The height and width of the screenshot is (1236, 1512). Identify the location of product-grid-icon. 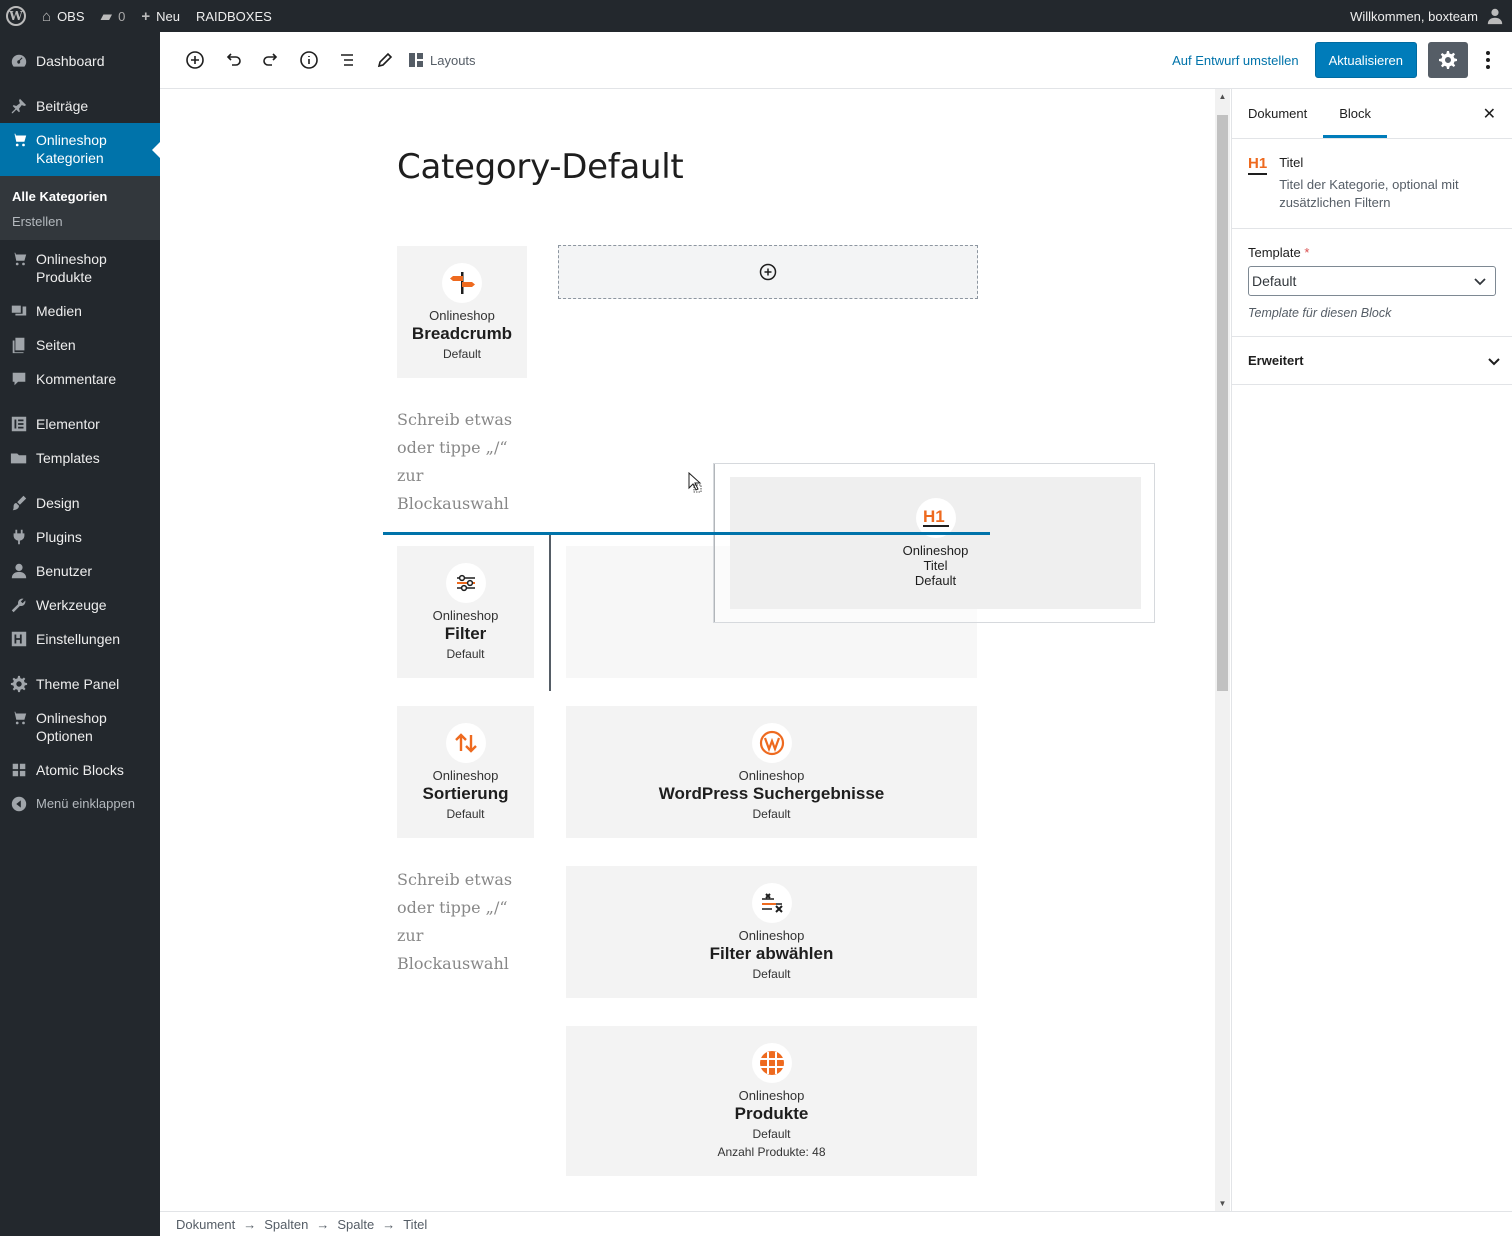
(771, 1062).